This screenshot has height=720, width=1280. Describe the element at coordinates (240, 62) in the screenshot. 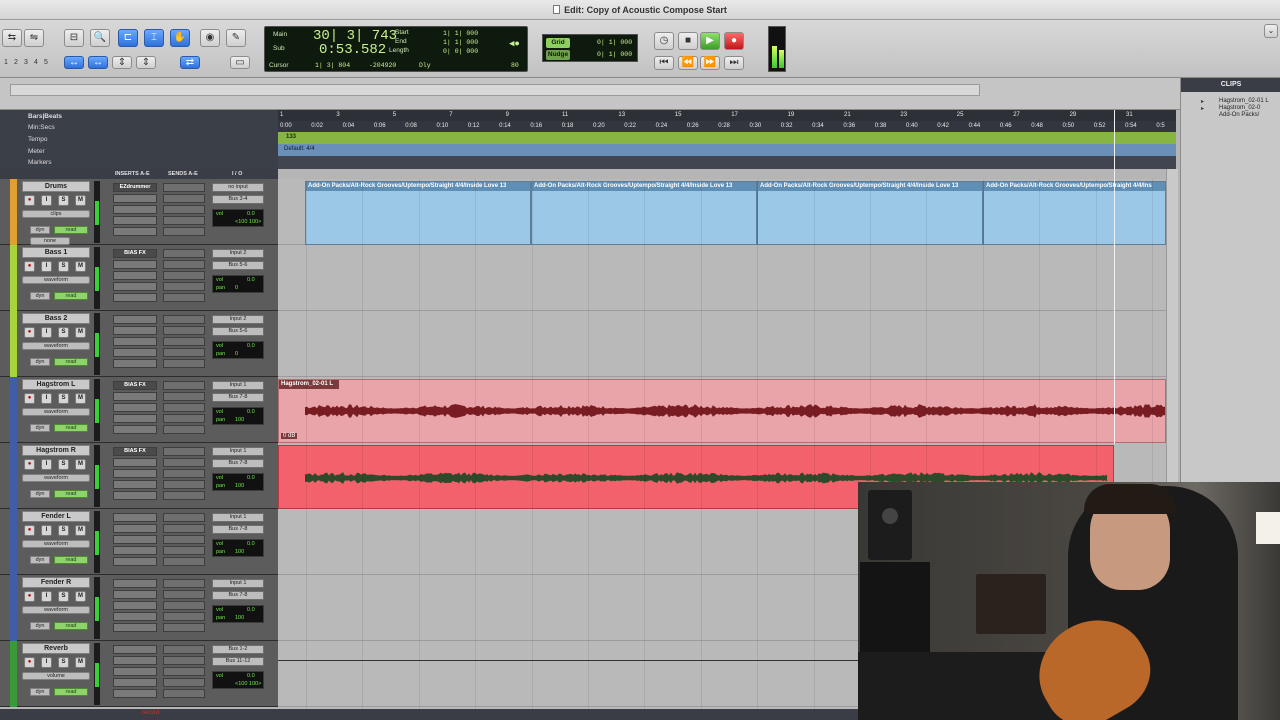

I see `tab-to-transient-button: ▭` at that location.